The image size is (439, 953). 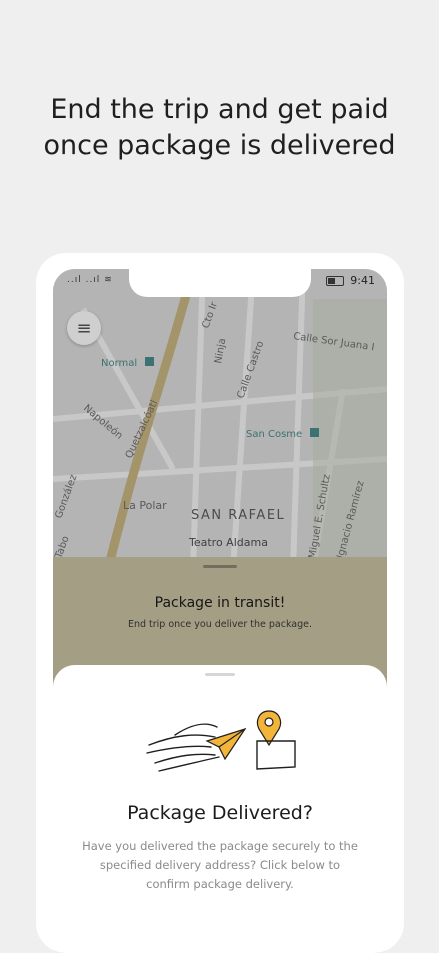 What do you see at coordinates (108, 280) in the screenshot?
I see `wifi-icon: ≋` at bounding box center [108, 280].